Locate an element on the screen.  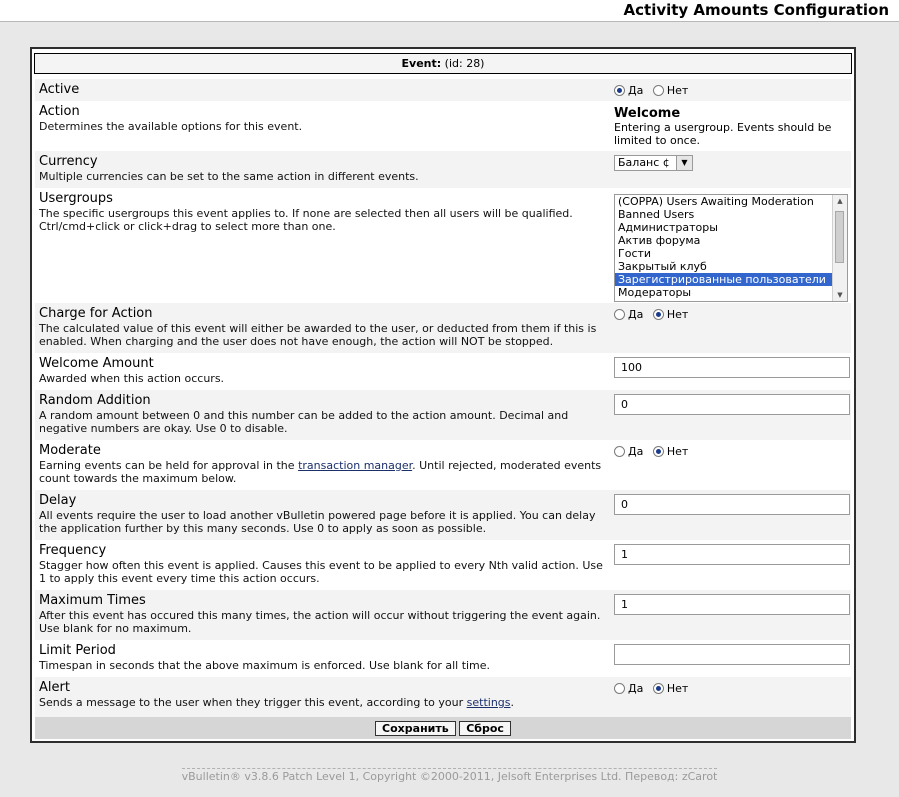
delay-input: 0 is located at coordinates (732, 504).